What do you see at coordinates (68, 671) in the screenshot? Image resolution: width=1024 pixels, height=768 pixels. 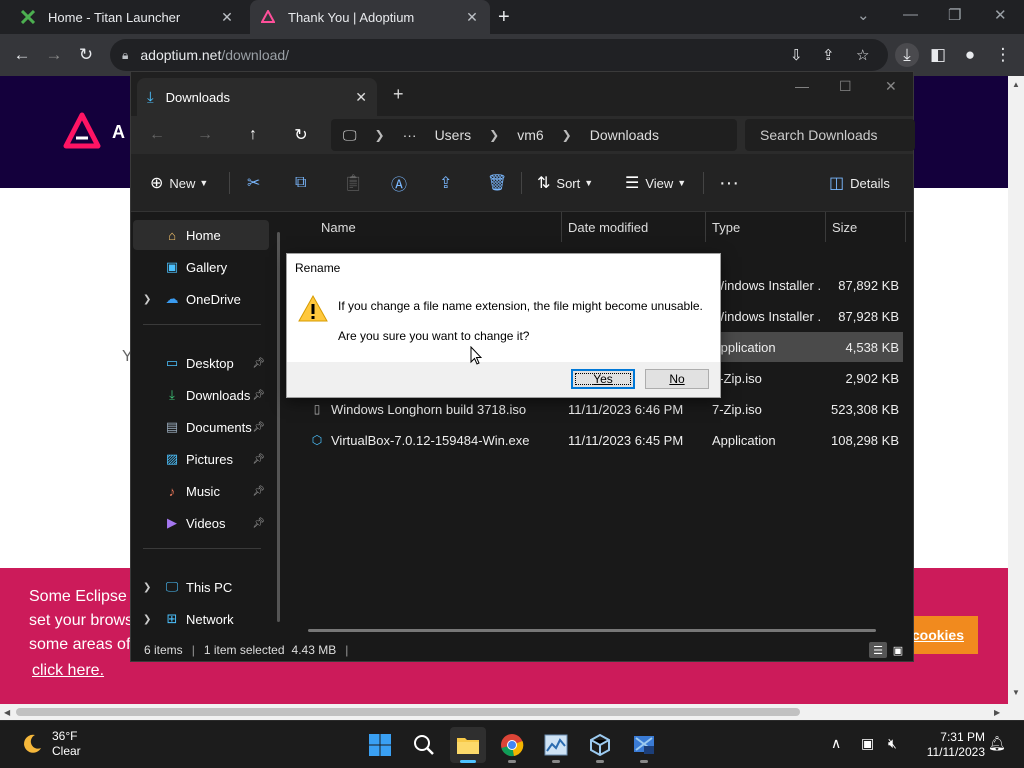 I see `cookie-policy-link: click here.` at bounding box center [68, 671].